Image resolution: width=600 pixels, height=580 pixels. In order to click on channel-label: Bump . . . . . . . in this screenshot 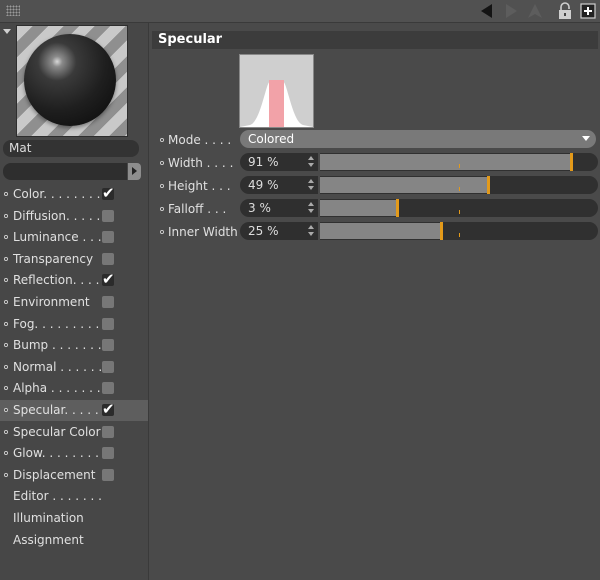, I will do `click(57, 345)`.